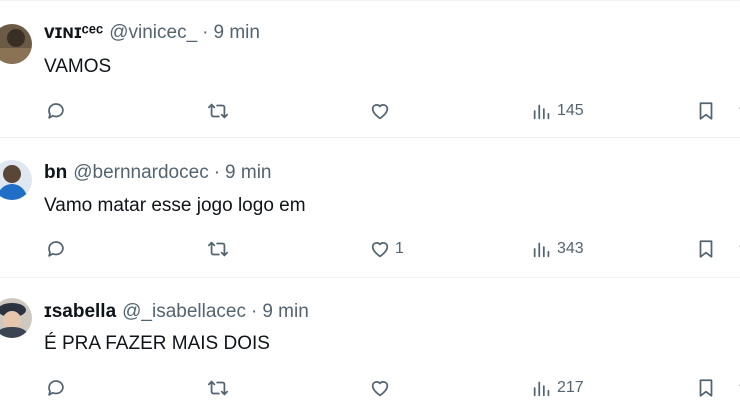 This screenshot has width=740, height=417. I want to click on views-button: 343, so click(557, 249).